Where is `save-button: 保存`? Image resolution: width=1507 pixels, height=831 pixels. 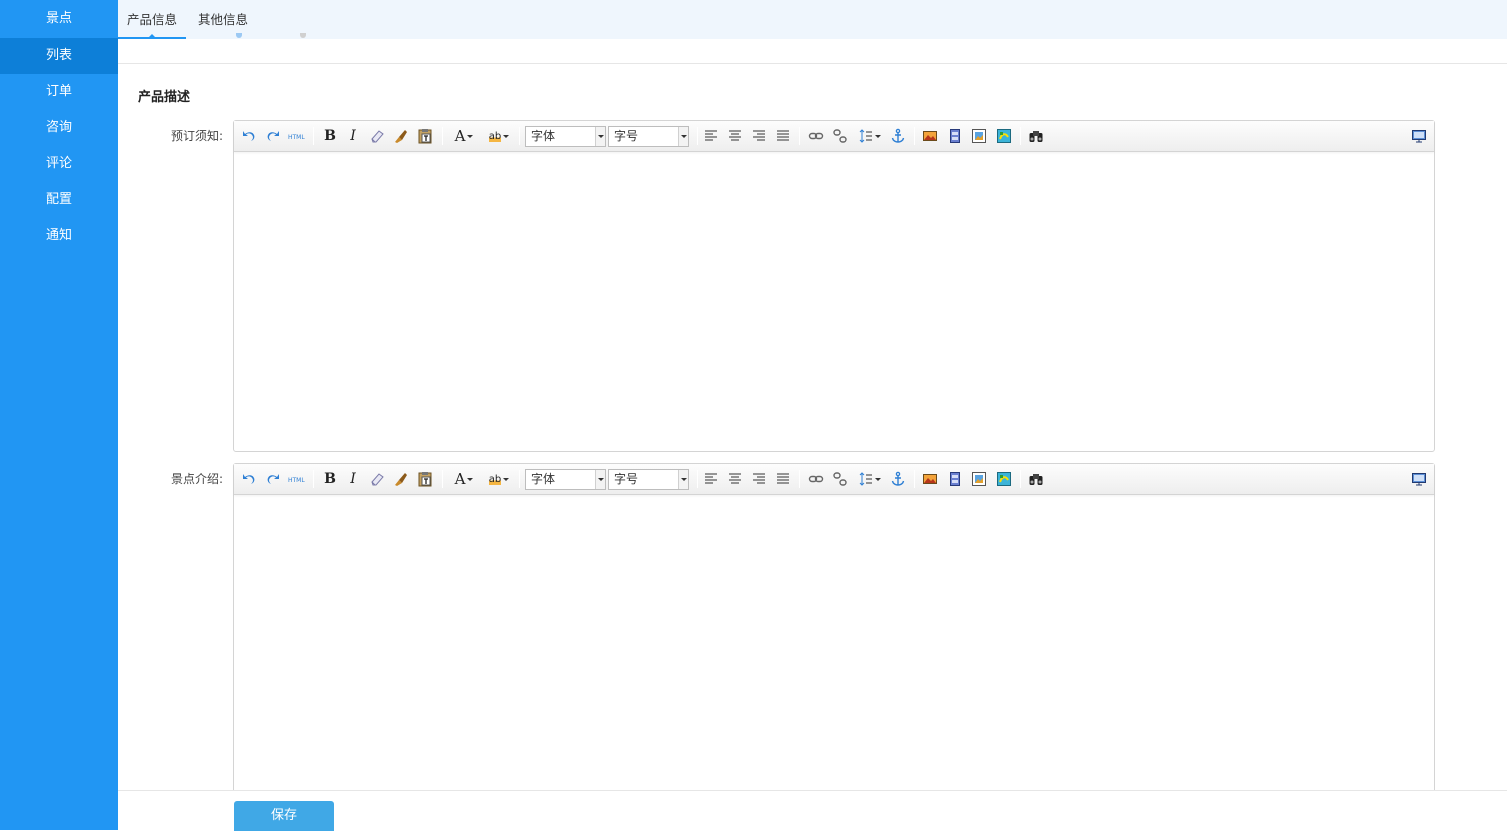 save-button: 保存 is located at coordinates (284, 816).